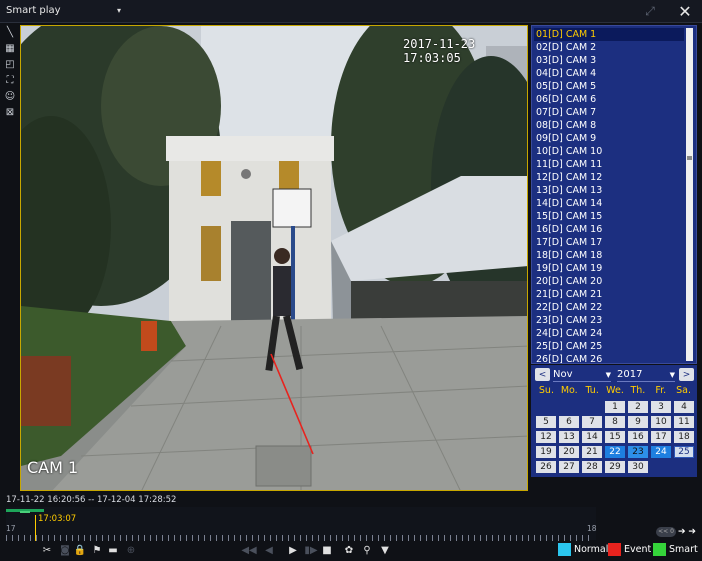 The width and height of the screenshot is (702, 561). What do you see at coordinates (686, 374) in the screenshot?
I see `calendar-next-button: >` at bounding box center [686, 374].